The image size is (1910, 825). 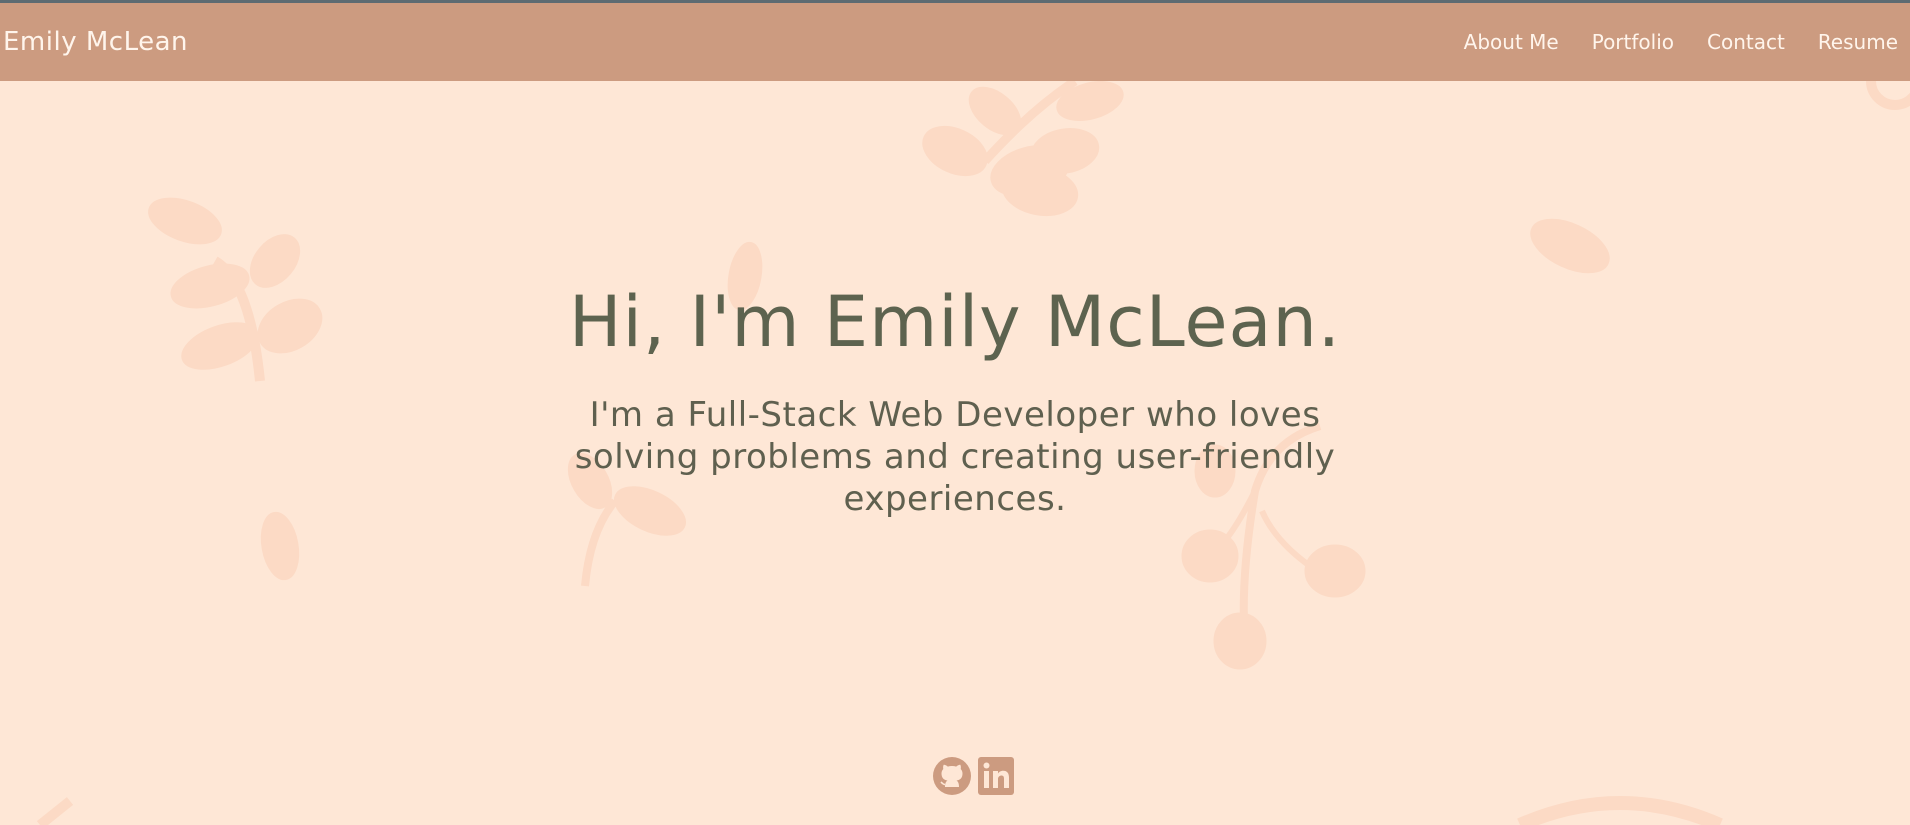 I want to click on nav-contact: Contact, so click(x=1746, y=42).